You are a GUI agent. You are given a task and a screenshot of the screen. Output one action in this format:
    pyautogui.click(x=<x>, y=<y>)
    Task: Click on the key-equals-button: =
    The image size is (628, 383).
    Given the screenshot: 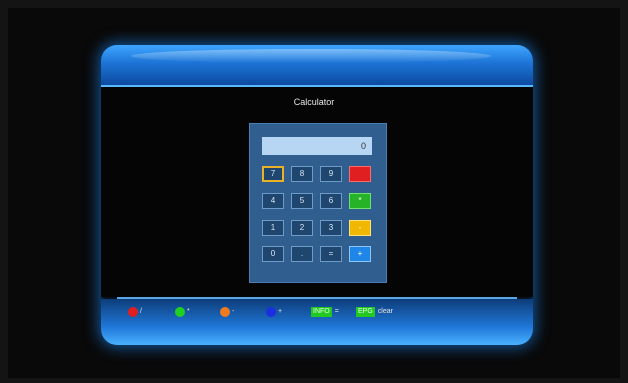 What is the action you would take?
    pyautogui.click(x=331, y=254)
    